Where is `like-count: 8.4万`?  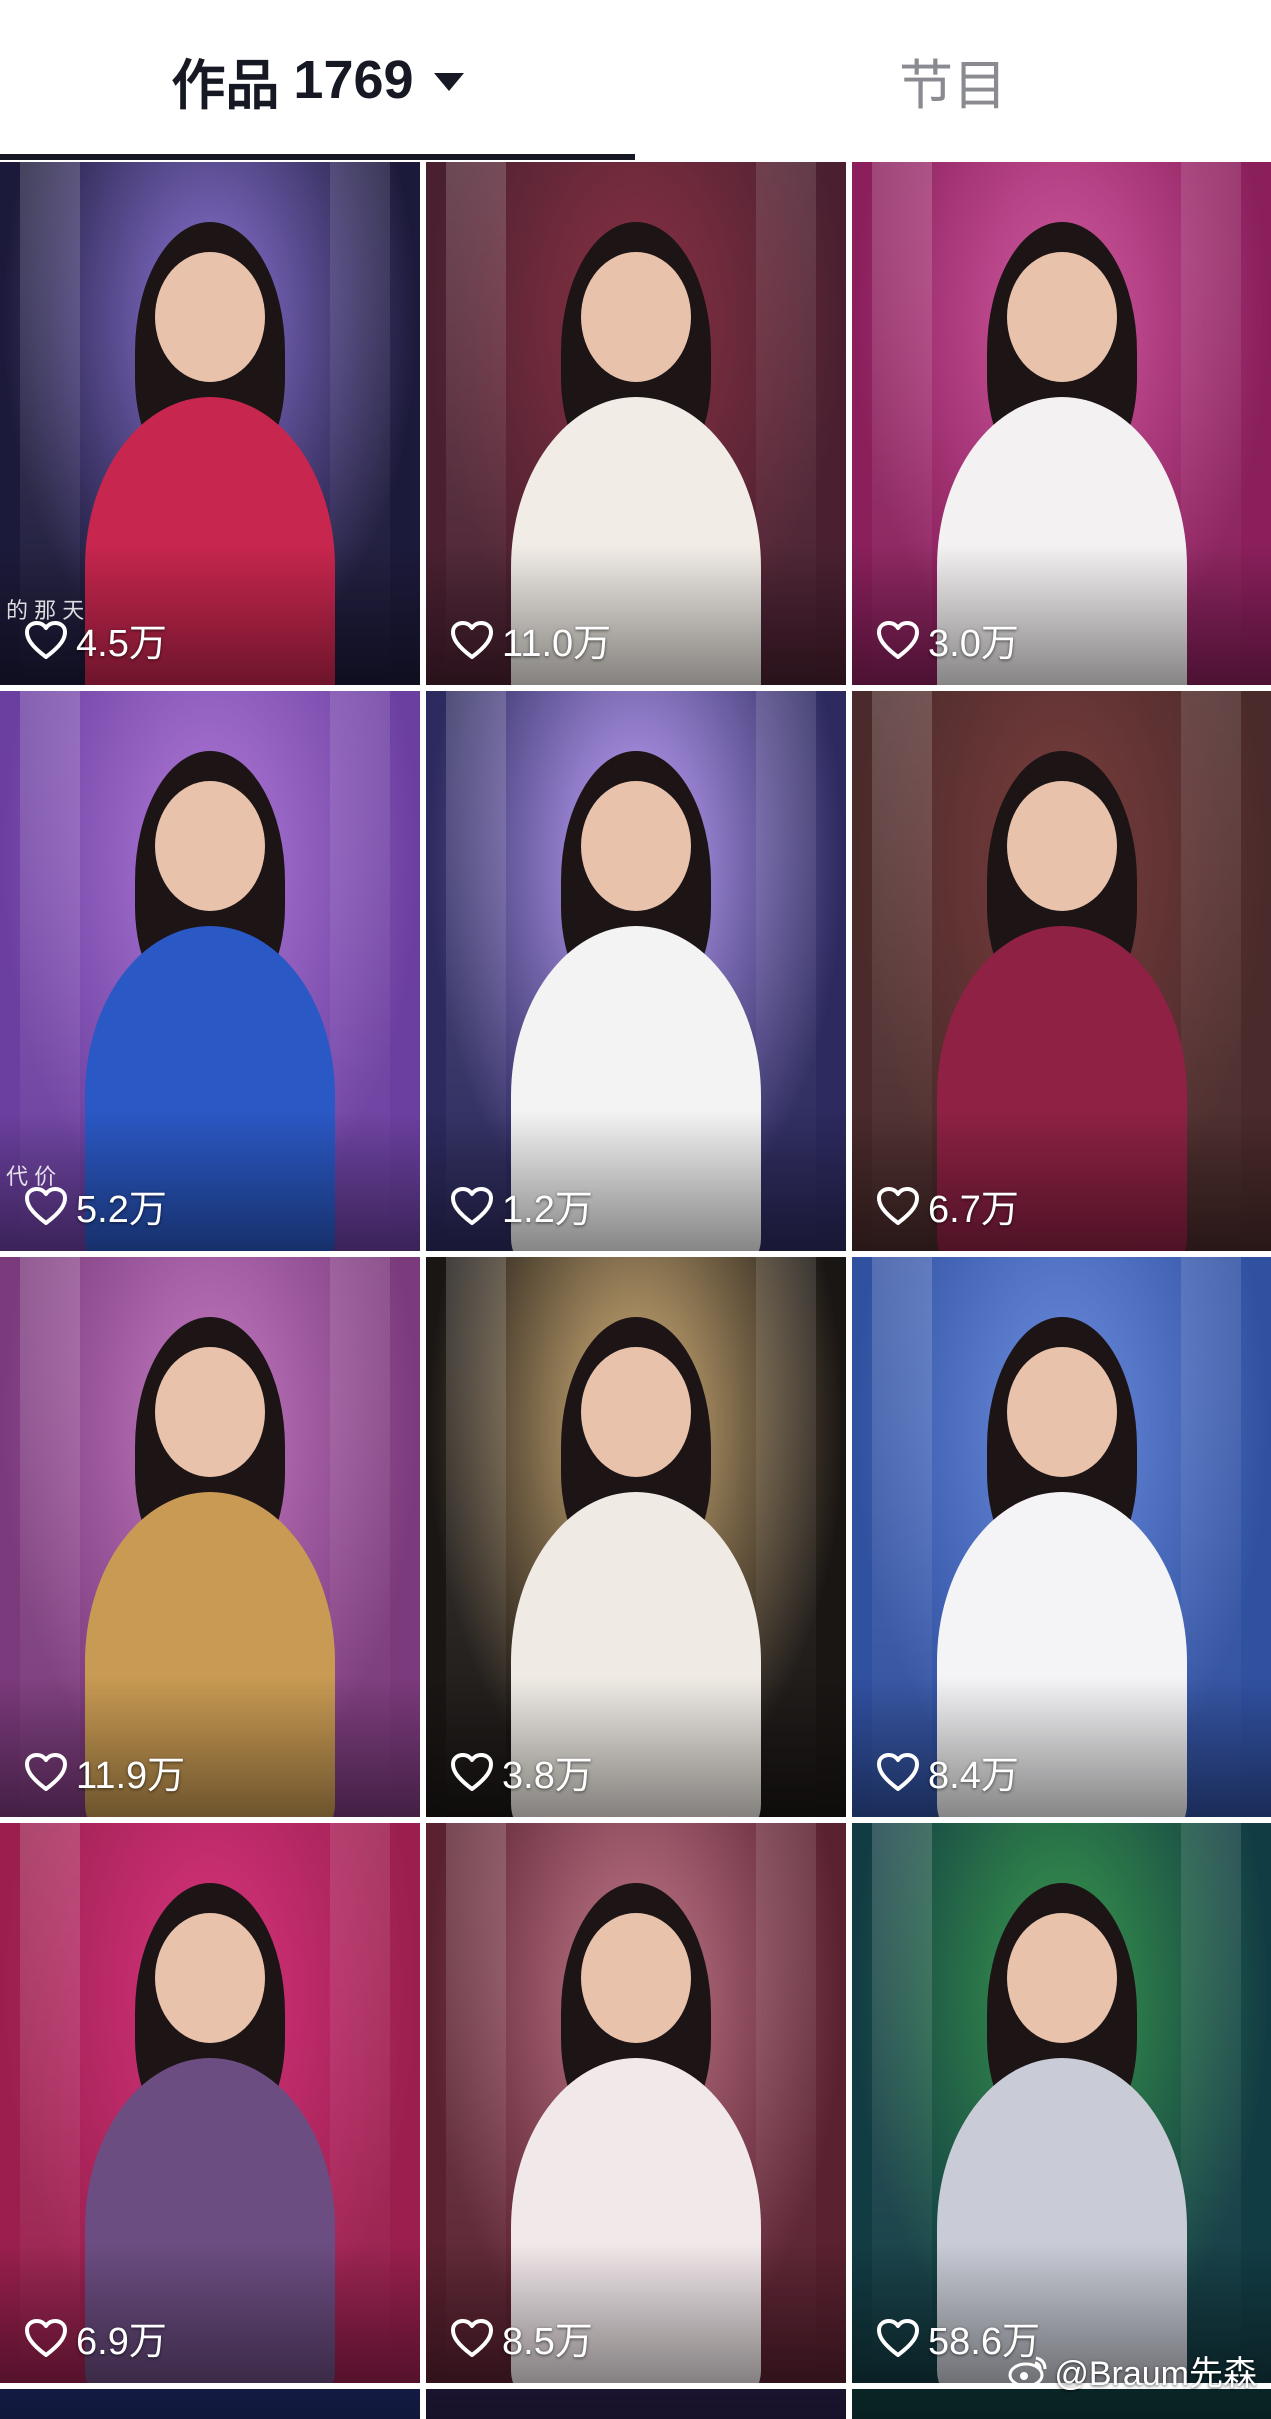 like-count: 8.4万 is located at coordinates (947, 1771).